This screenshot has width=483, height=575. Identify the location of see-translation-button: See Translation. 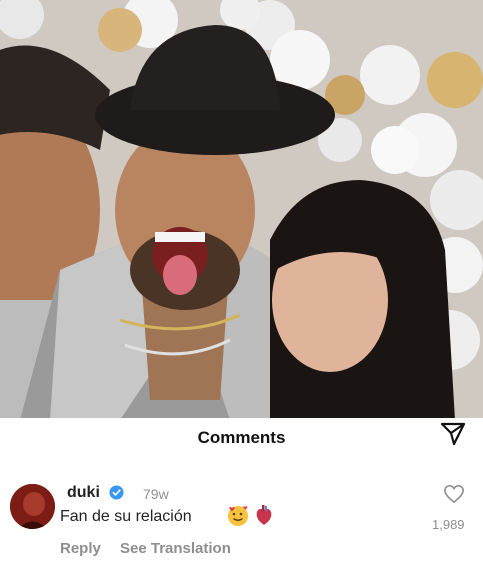
(175, 548).